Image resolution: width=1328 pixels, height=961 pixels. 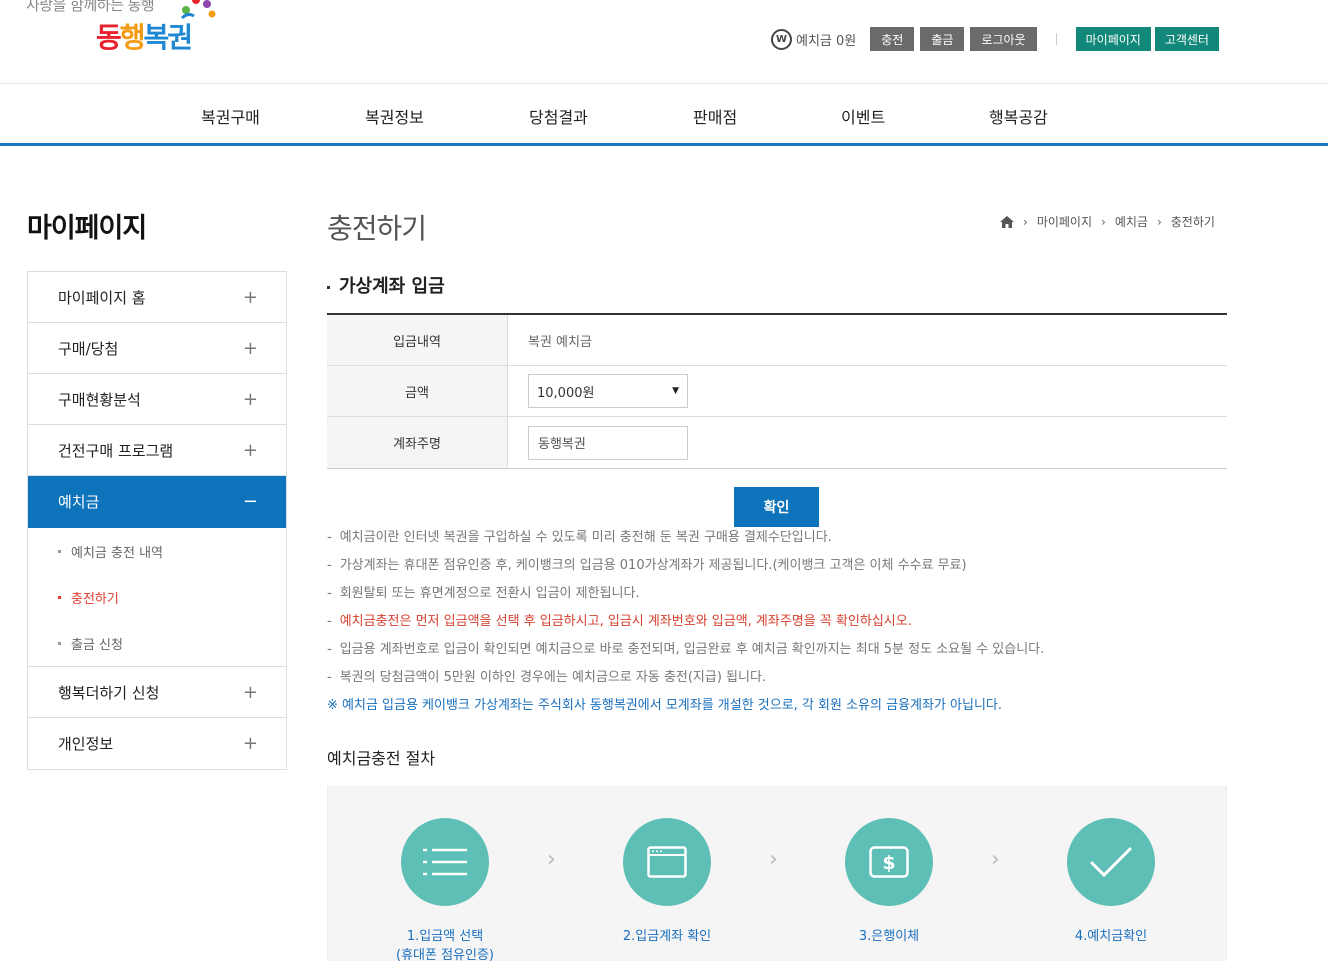 What do you see at coordinates (1186, 39) in the screenshot?
I see `customer-center-button: 고객센터` at bounding box center [1186, 39].